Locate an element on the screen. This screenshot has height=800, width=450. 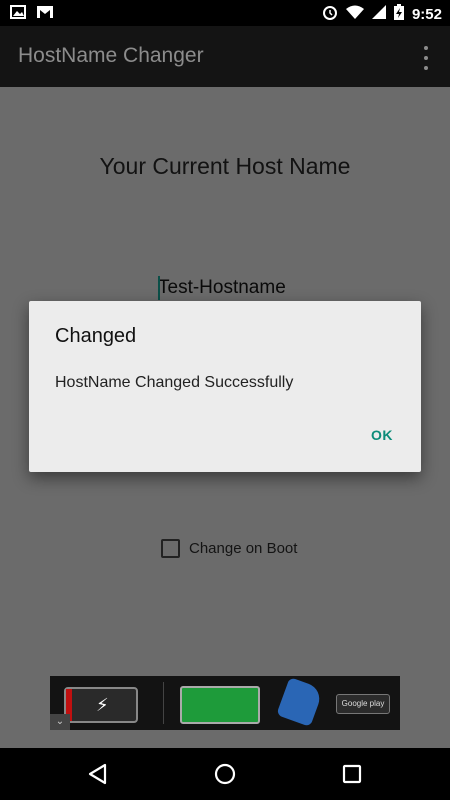
navigation-bar is located at coordinates (225, 774).